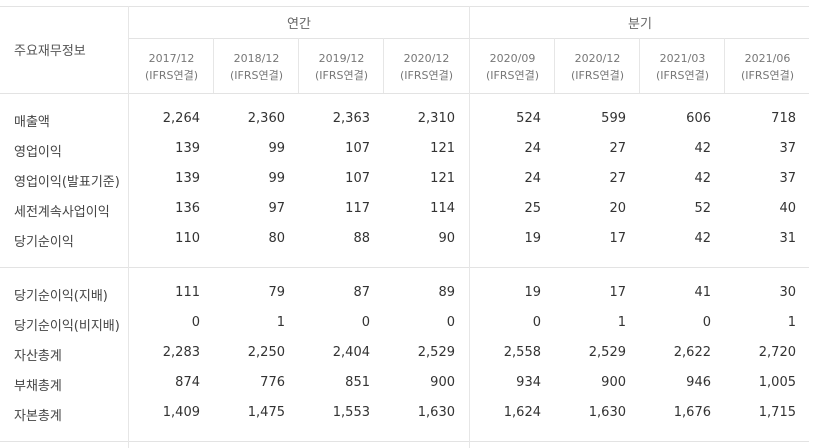  I want to click on table-cell-value: 121, so click(442, 148).